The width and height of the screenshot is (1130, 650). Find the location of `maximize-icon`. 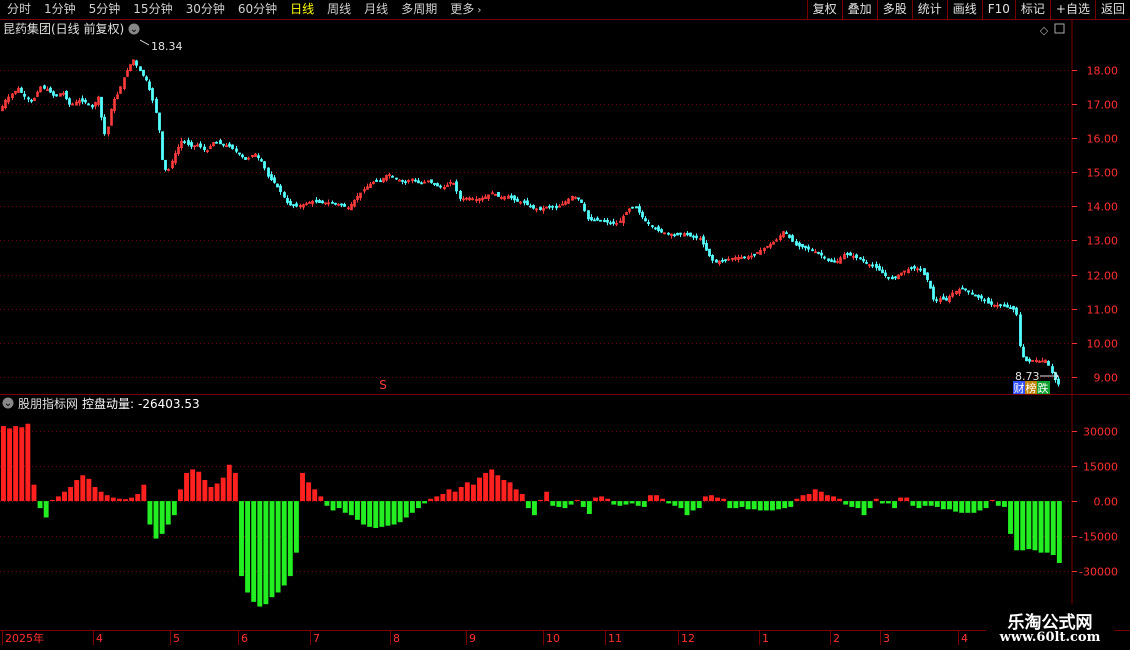

maximize-icon is located at coordinates (1059, 28).